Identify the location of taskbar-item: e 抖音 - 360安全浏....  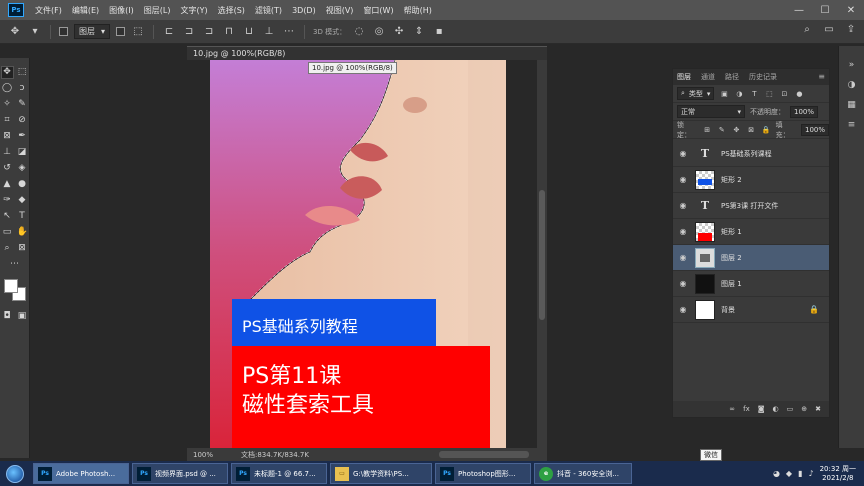
(583, 473).